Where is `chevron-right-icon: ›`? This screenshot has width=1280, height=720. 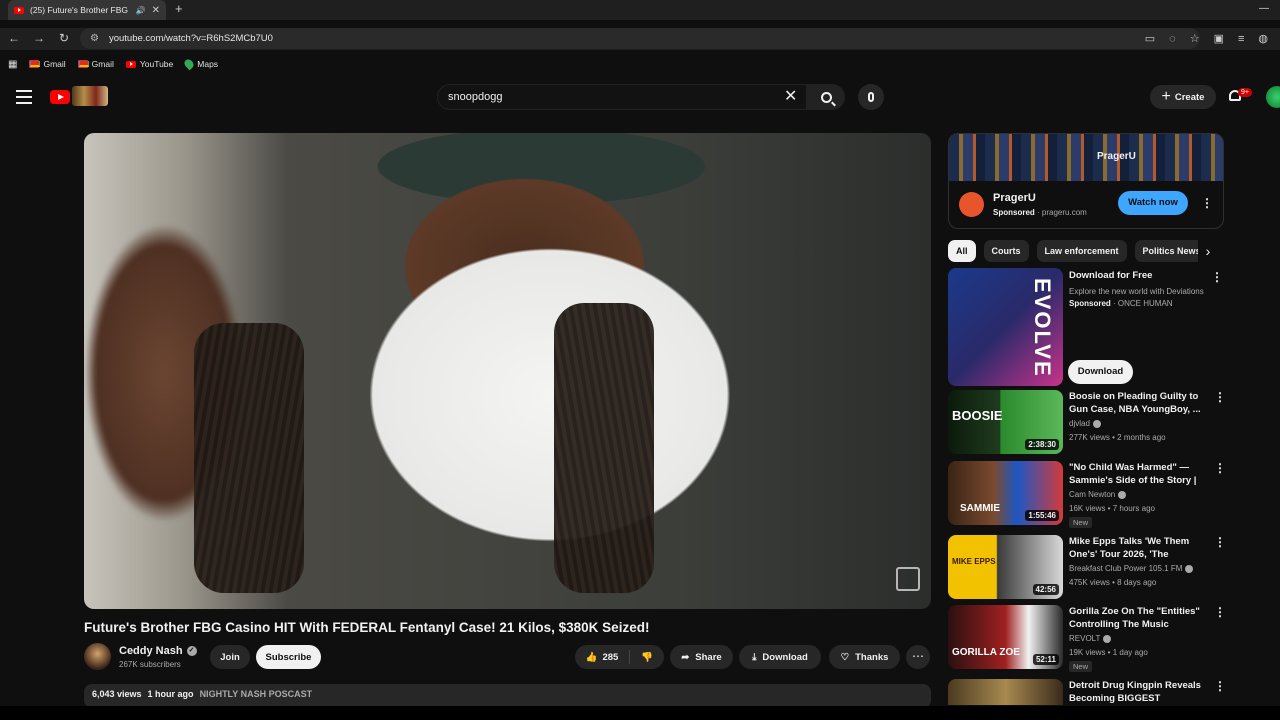
chevron-right-icon: › is located at coordinates (1208, 251).